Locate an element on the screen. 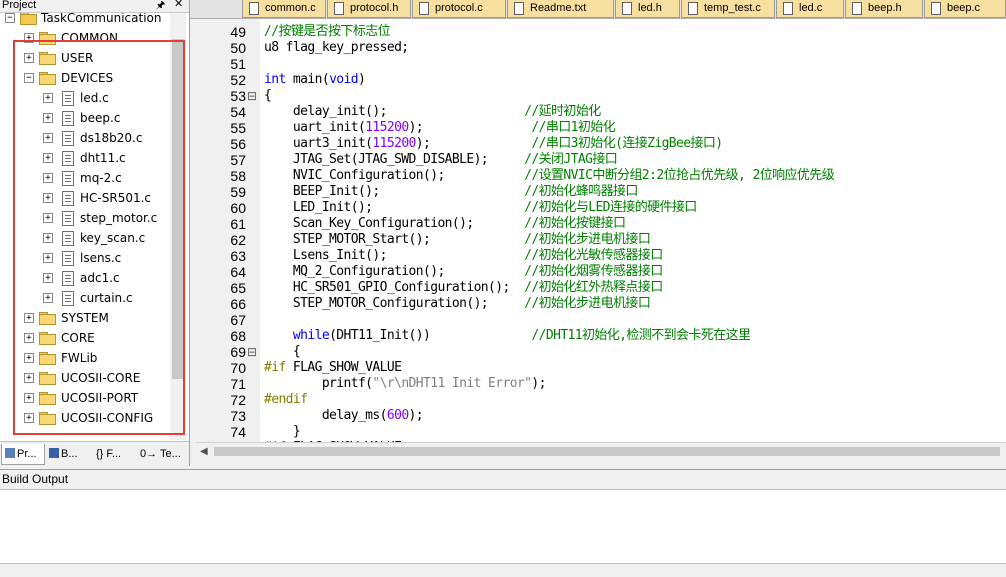 The image size is (1006, 577). code-text: STEP_MOTOR_Start(); //初始化步进电机接口 is located at coordinates (457, 240).